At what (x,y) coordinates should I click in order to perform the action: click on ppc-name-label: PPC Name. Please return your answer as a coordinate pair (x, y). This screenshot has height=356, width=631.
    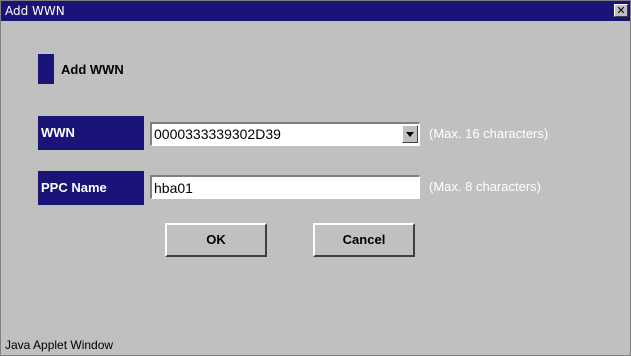
    Looking at the image, I should click on (91, 188).